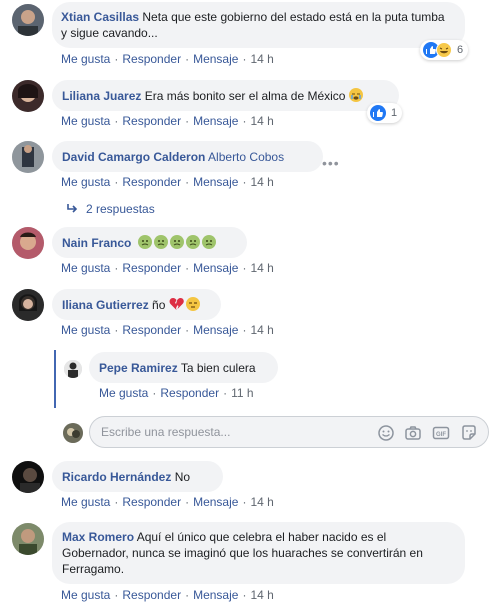 This screenshot has height=614, width=501. I want to click on comment-bubble: Pepe Ramirez Ta bien culera, so click(183, 367).